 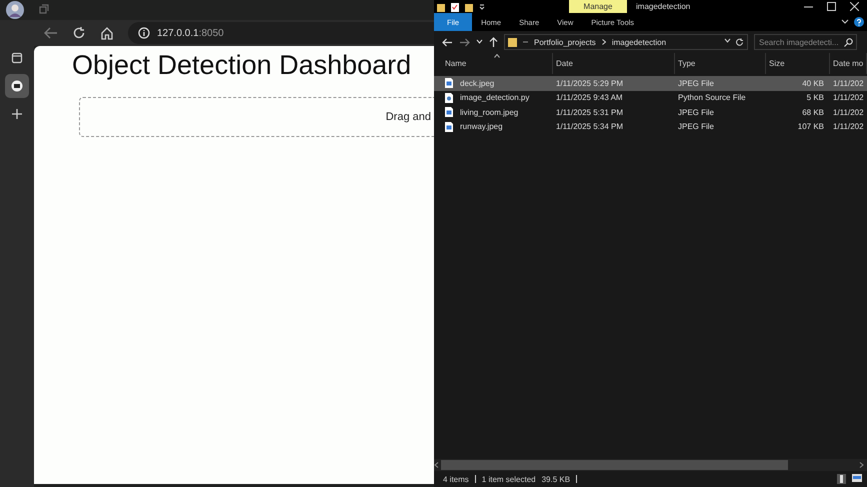 What do you see at coordinates (589, 127) in the screenshot?
I see `file-date: 1/11/2025 5:34 PM` at bounding box center [589, 127].